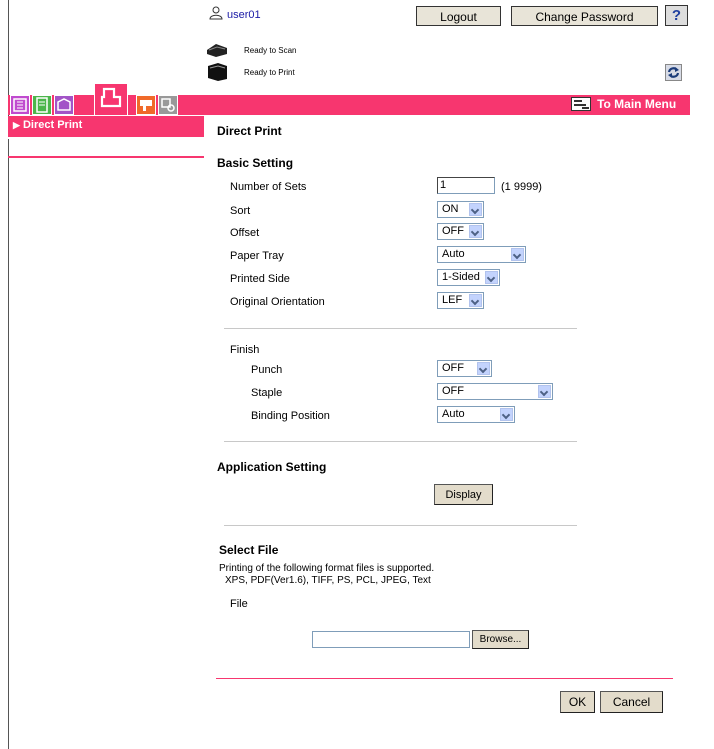 This screenshot has height=749, width=714. What do you see at coordinates (249, 131) in the screenshot?
I see `page-title: Direct Print` at bounding box center [249, 131].